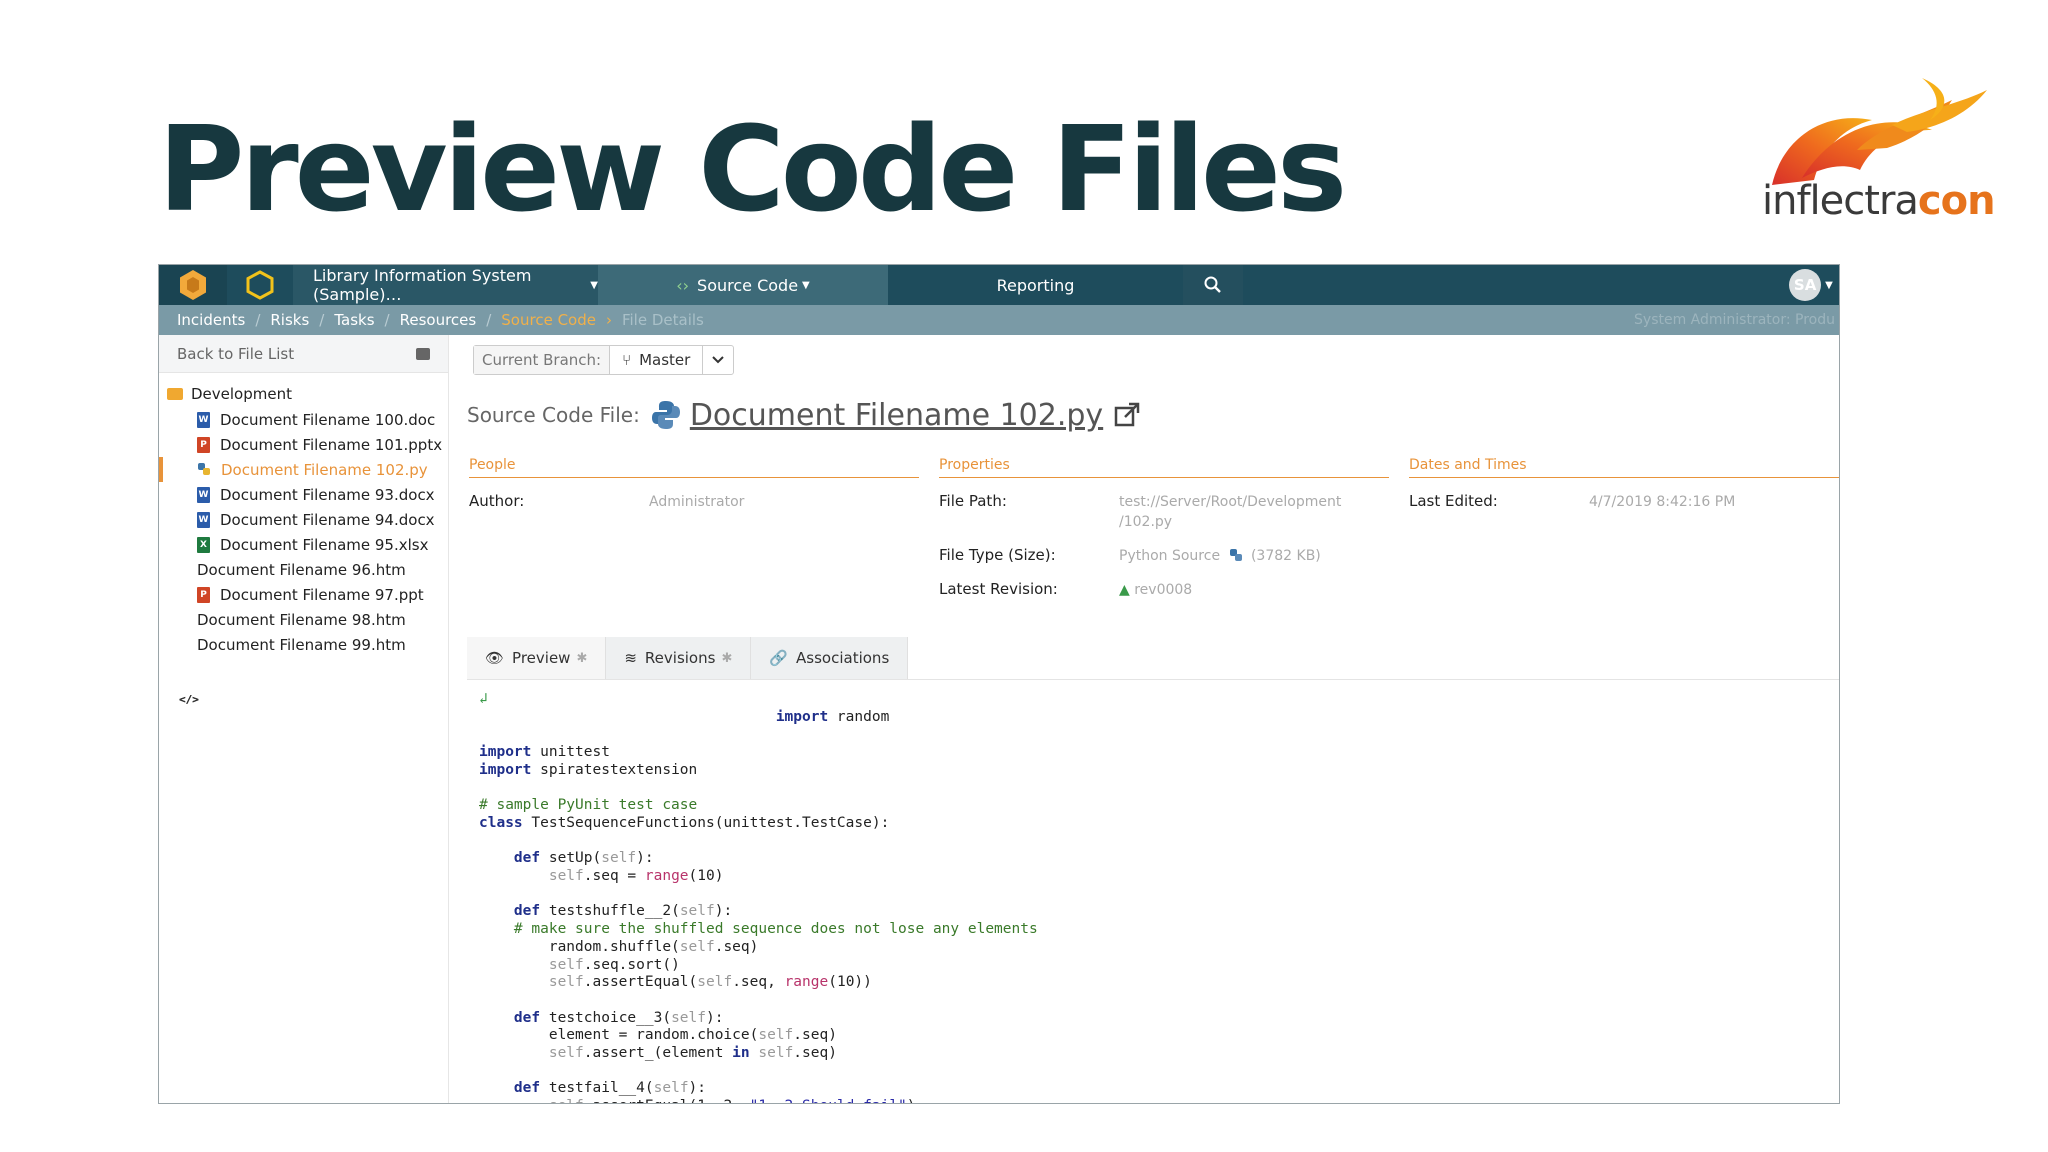  What do you see at coordinates (189, 699) in the screenshot?
I see `html-file-icon: </>` at bounding box center [189, 699].